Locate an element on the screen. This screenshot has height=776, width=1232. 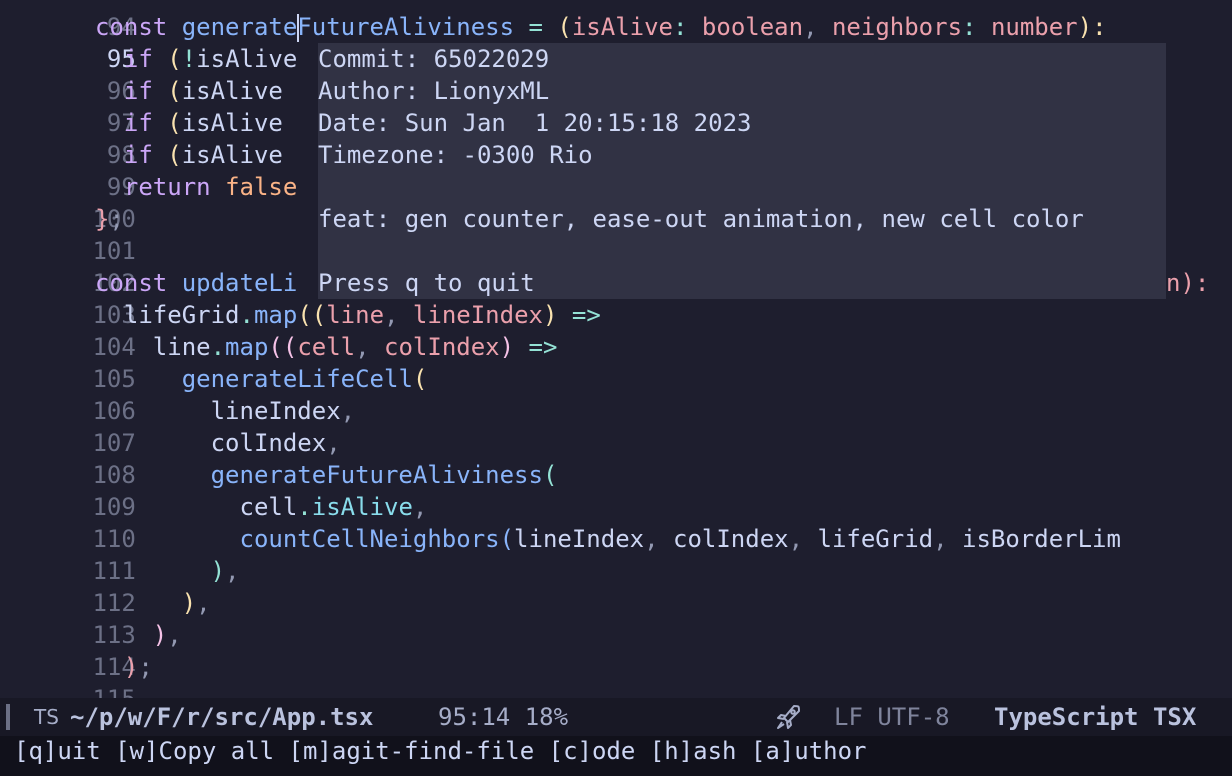
typescript-icon: TS is located at coordinates (46, 717).